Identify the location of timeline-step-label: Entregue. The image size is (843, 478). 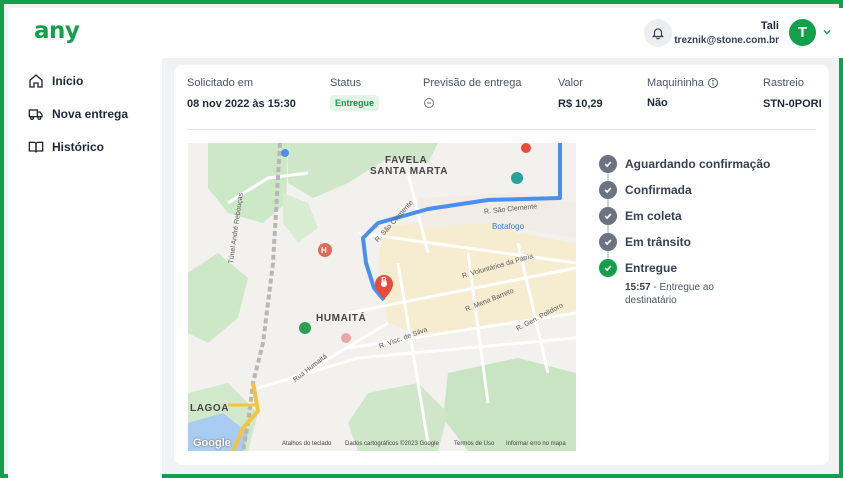
(651, 268).